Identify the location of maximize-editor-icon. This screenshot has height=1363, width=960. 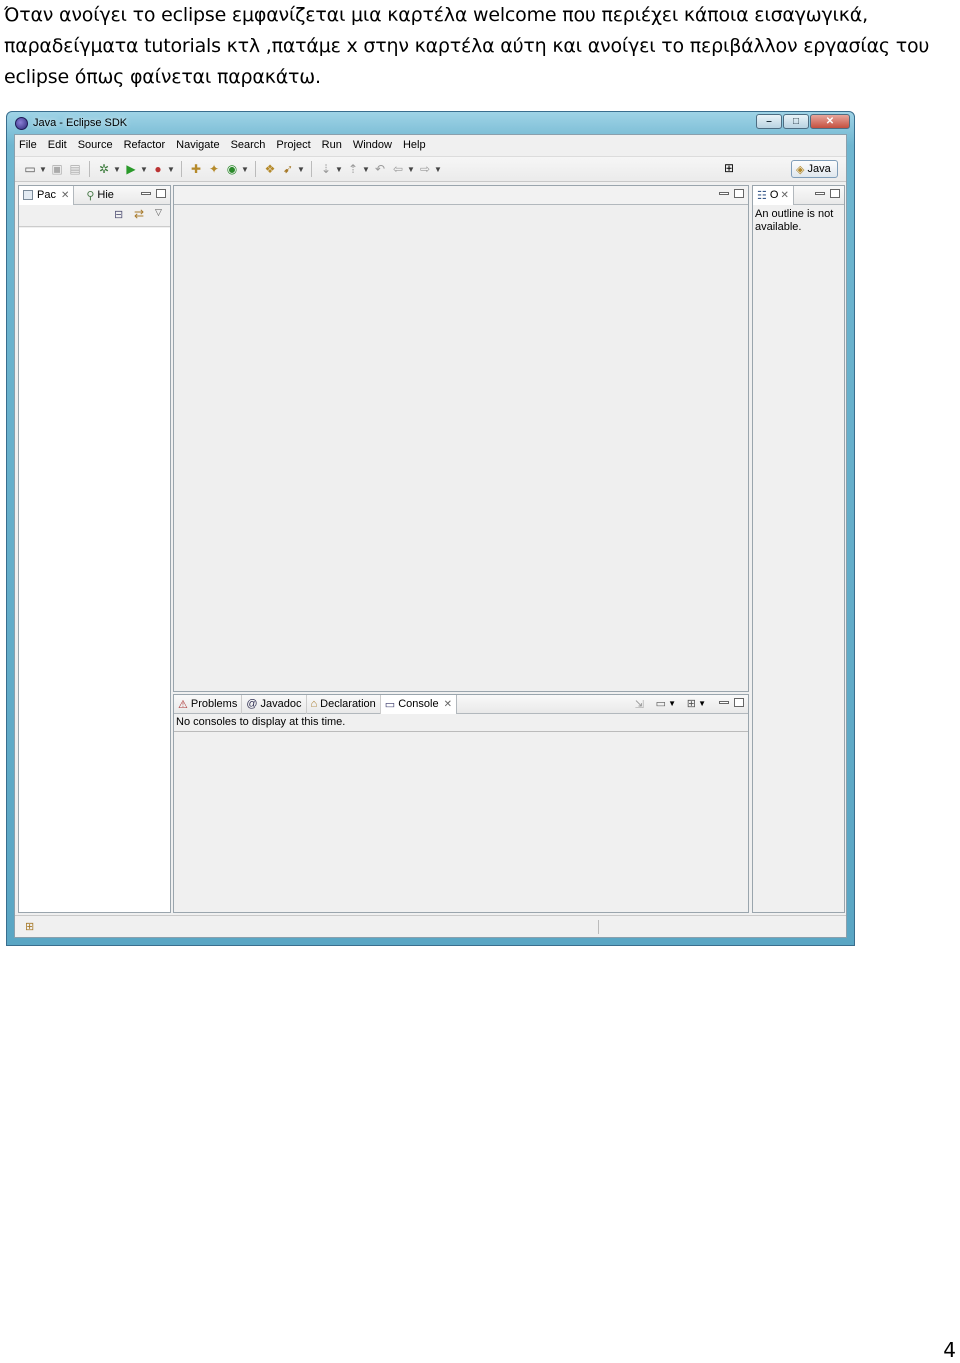
(739, 193).